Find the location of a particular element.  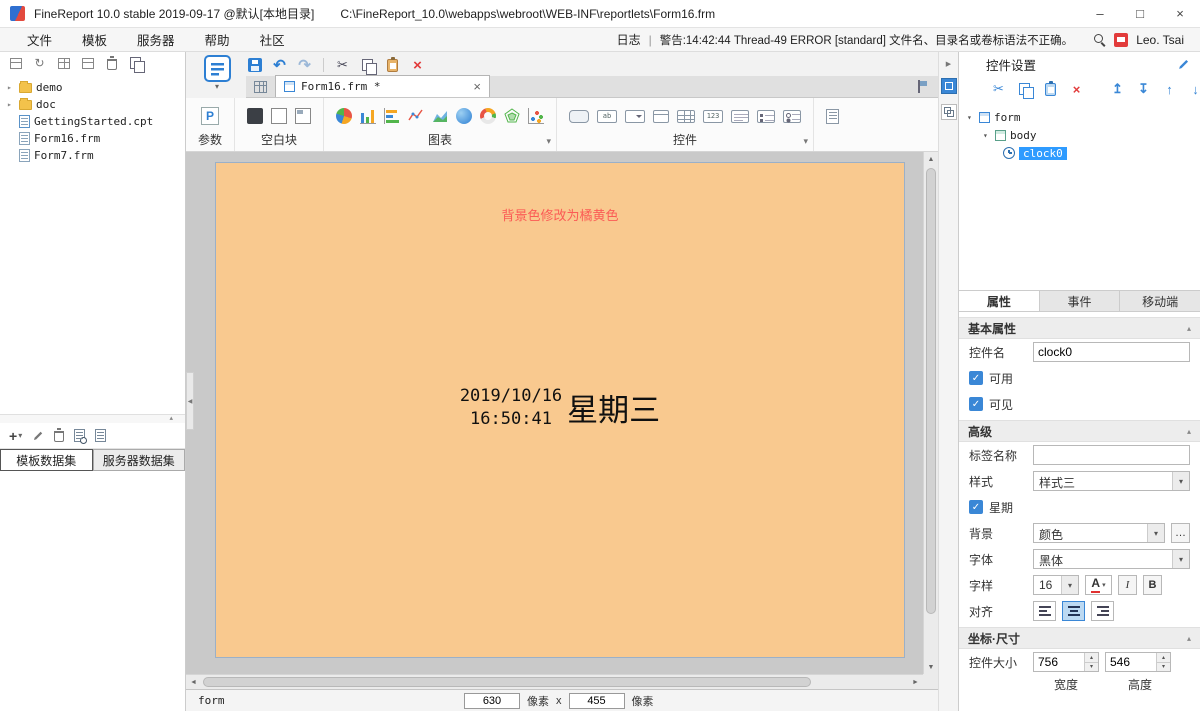

width-spinner-input is located at coordinates (1059, 662).